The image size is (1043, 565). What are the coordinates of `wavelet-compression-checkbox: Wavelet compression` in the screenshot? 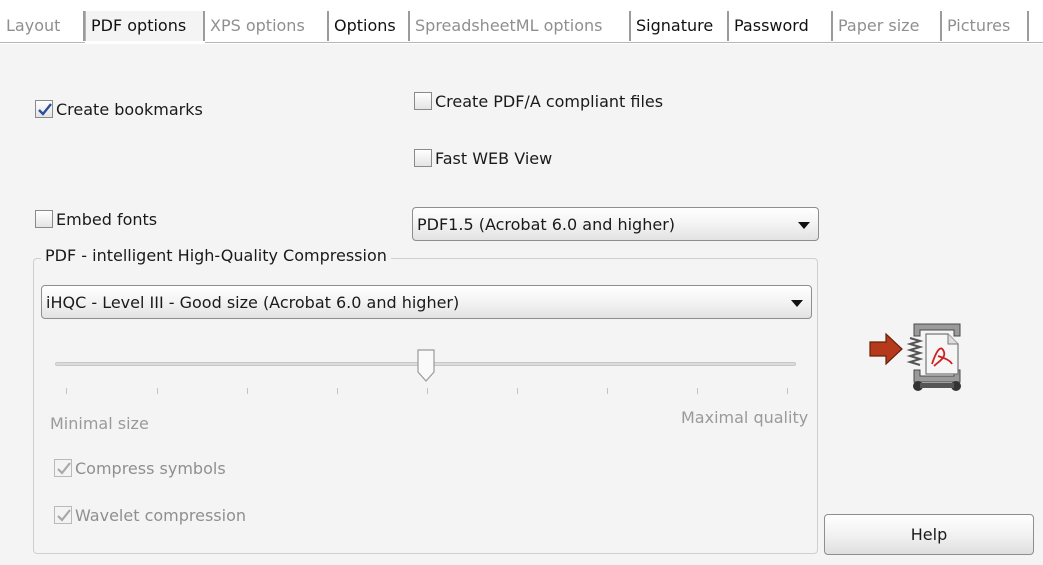 It's located at (150, 515).